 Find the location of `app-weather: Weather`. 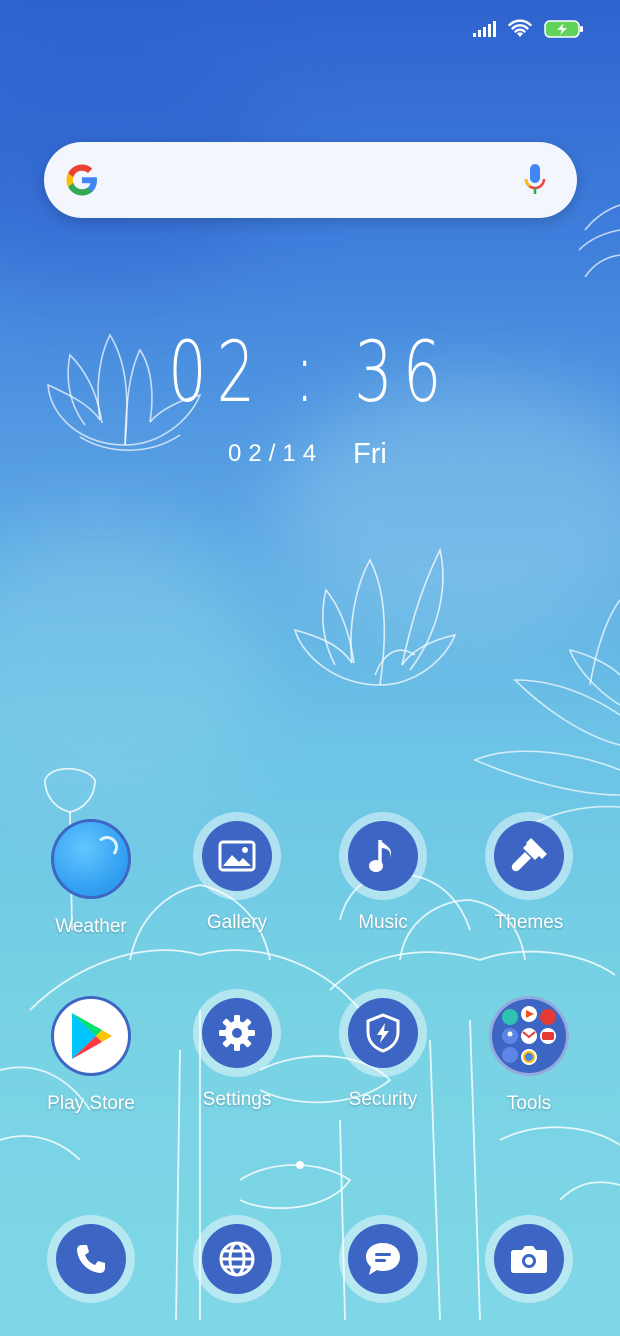

app-weather: Weather is located at coordinates (91, 876).